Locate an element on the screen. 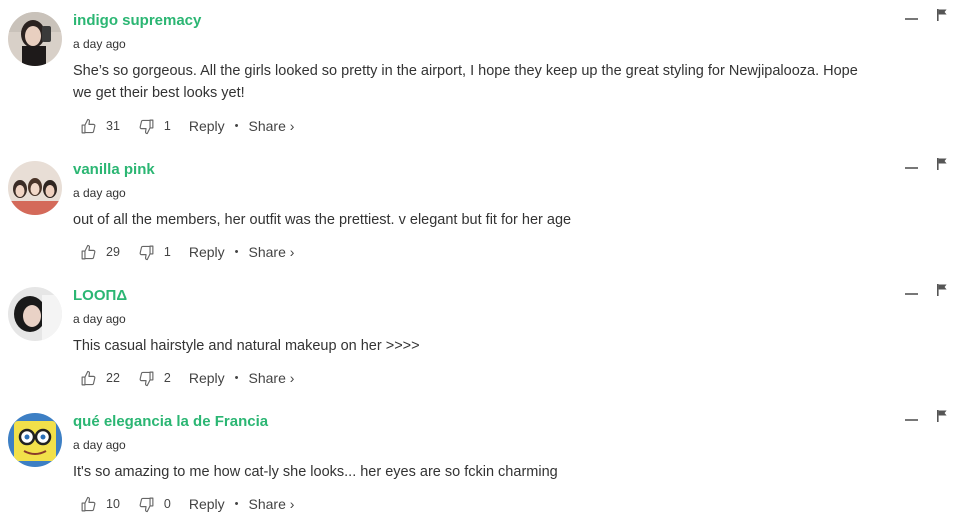  comment-actions: 29 1 Reply • Share › is located at coordinates (187, 252).